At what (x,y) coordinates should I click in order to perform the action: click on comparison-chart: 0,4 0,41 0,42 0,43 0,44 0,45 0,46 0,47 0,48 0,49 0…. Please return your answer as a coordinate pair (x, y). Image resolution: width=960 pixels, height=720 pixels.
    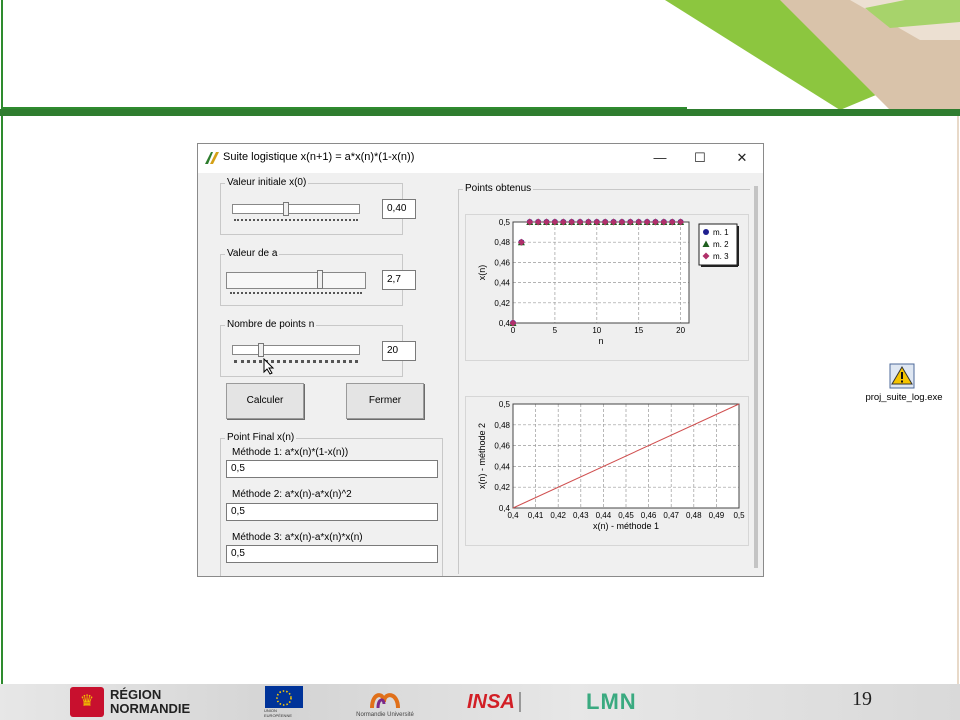
    Looking at the image, I should click on (607, 471).